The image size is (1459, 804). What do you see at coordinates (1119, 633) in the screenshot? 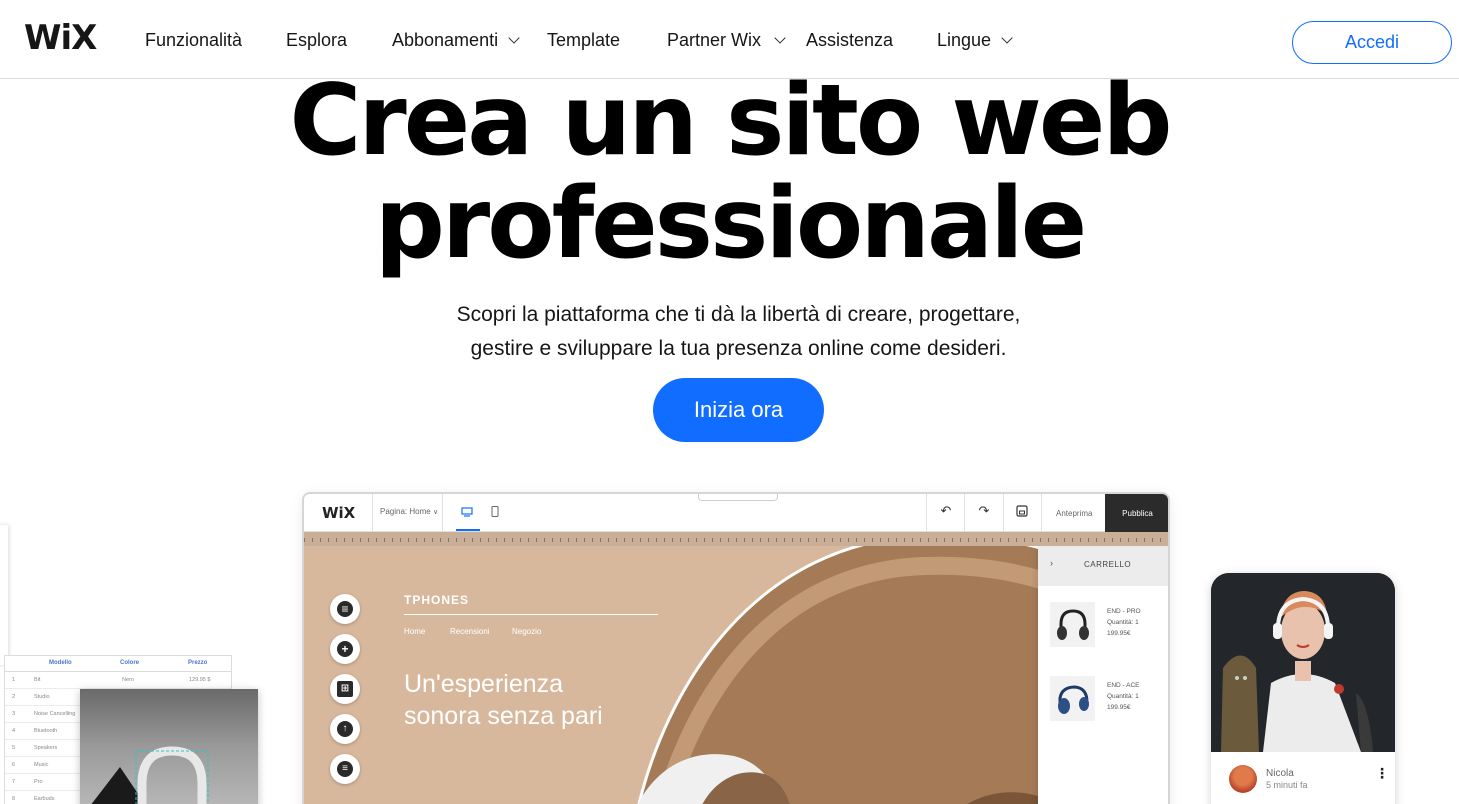
I see `cart-item-price: 199.95€` at bounding box center [1119, 633].